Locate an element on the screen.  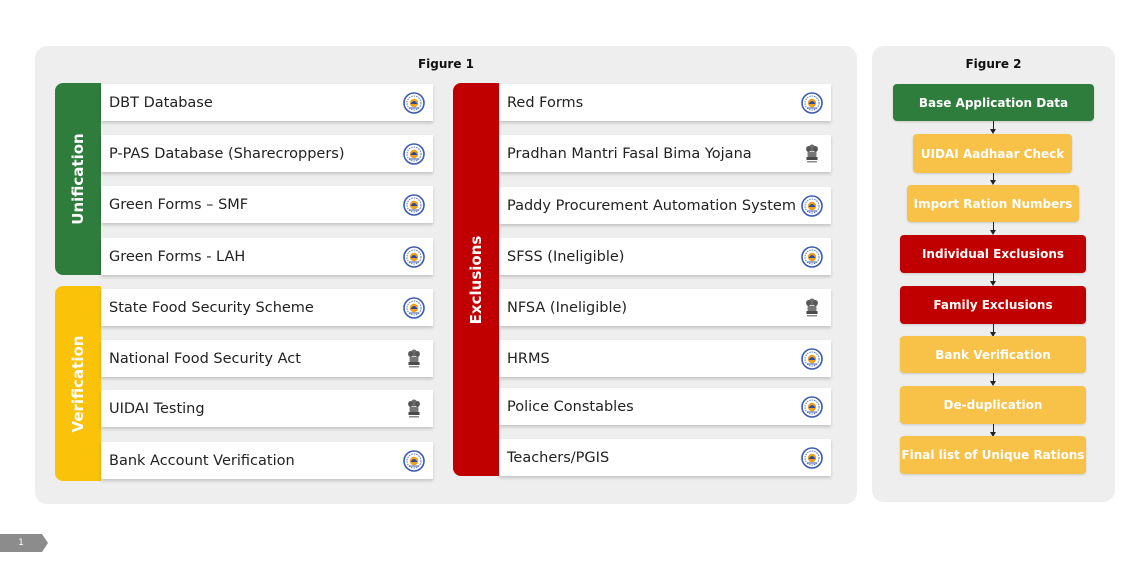
list-item: Paddy Procurement Automation System is located at coordinates (665, 205).